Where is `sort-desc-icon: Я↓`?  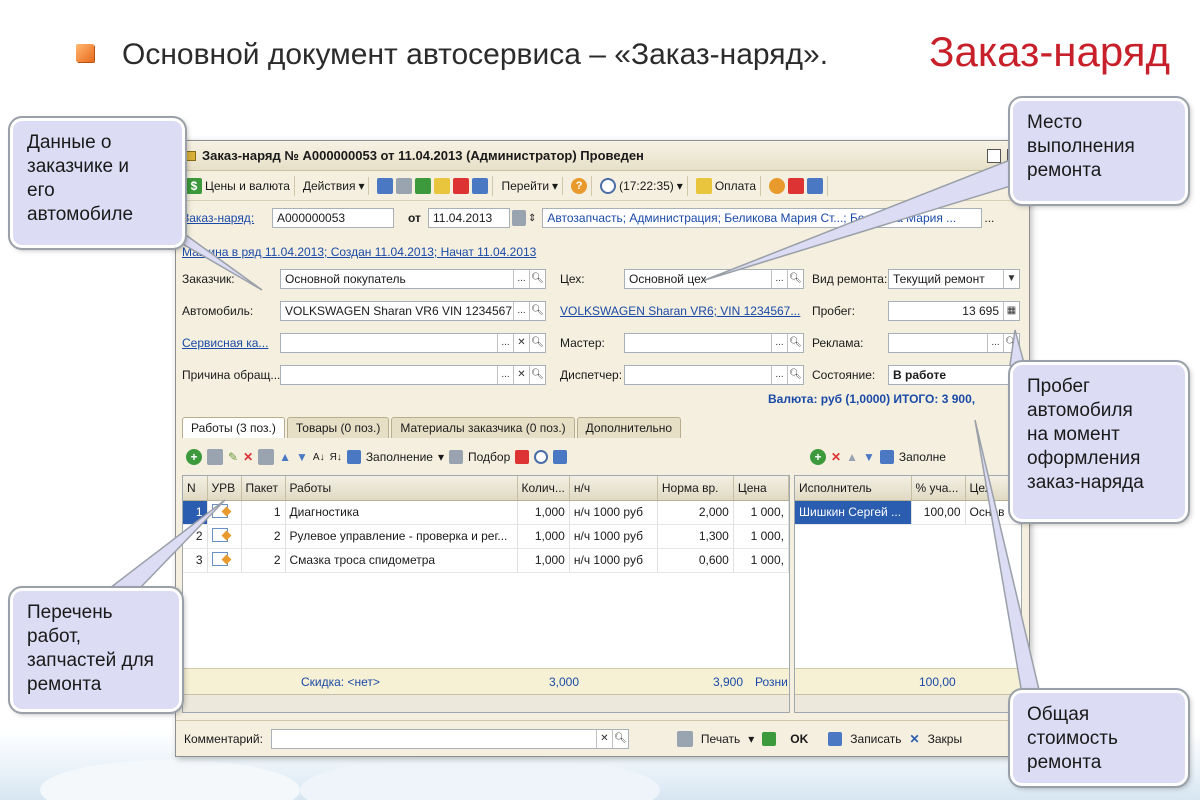
sort-desc-icon: Я↓ is located at coordinates (336, 457).